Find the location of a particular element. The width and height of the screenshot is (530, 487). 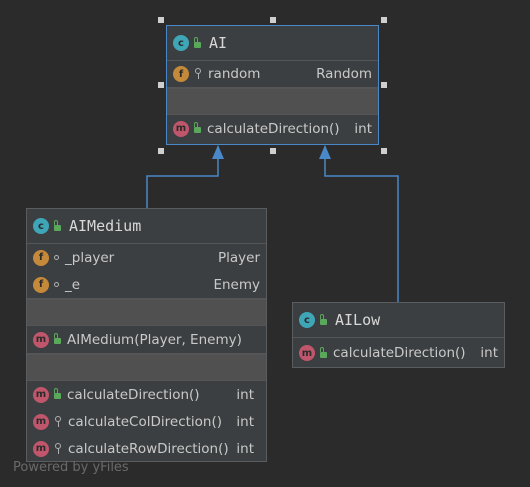

selection-handle-tr is located at coordinates (384, 20).